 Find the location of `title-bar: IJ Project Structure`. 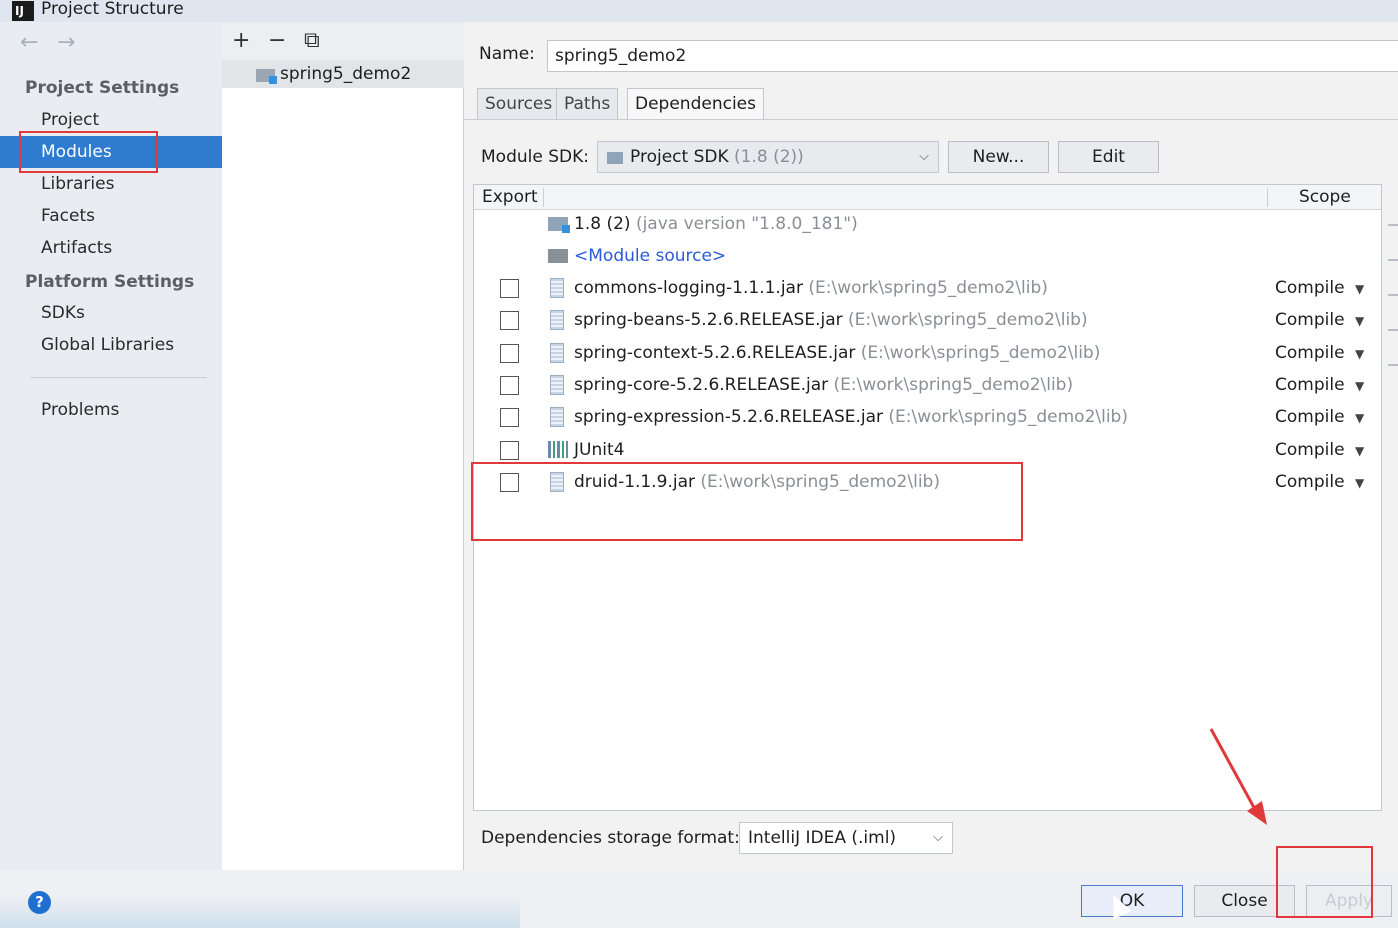

title-bar: IJ Project Structure is located at coordinates (699, 11).